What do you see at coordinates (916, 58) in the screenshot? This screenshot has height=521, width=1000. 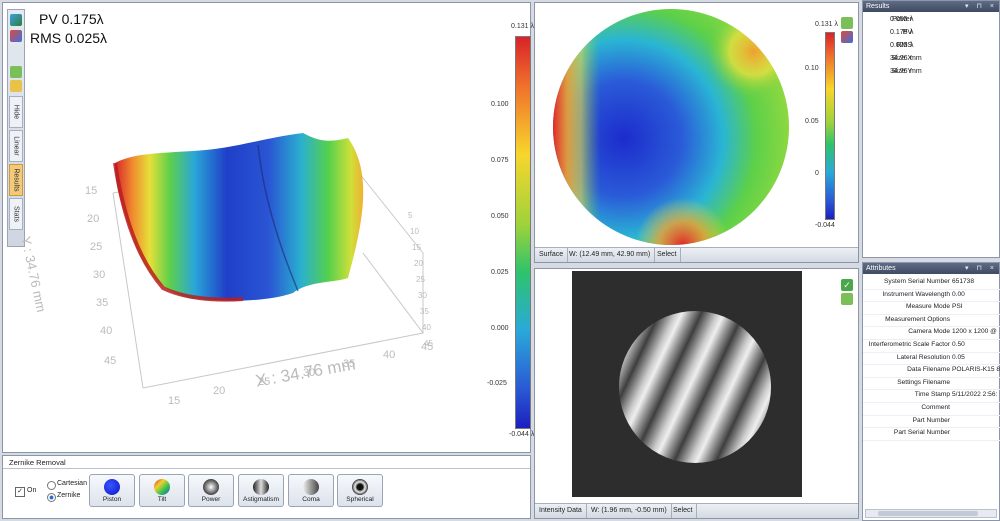 I see `result-unit: mm` at bounding box center [916, 58].